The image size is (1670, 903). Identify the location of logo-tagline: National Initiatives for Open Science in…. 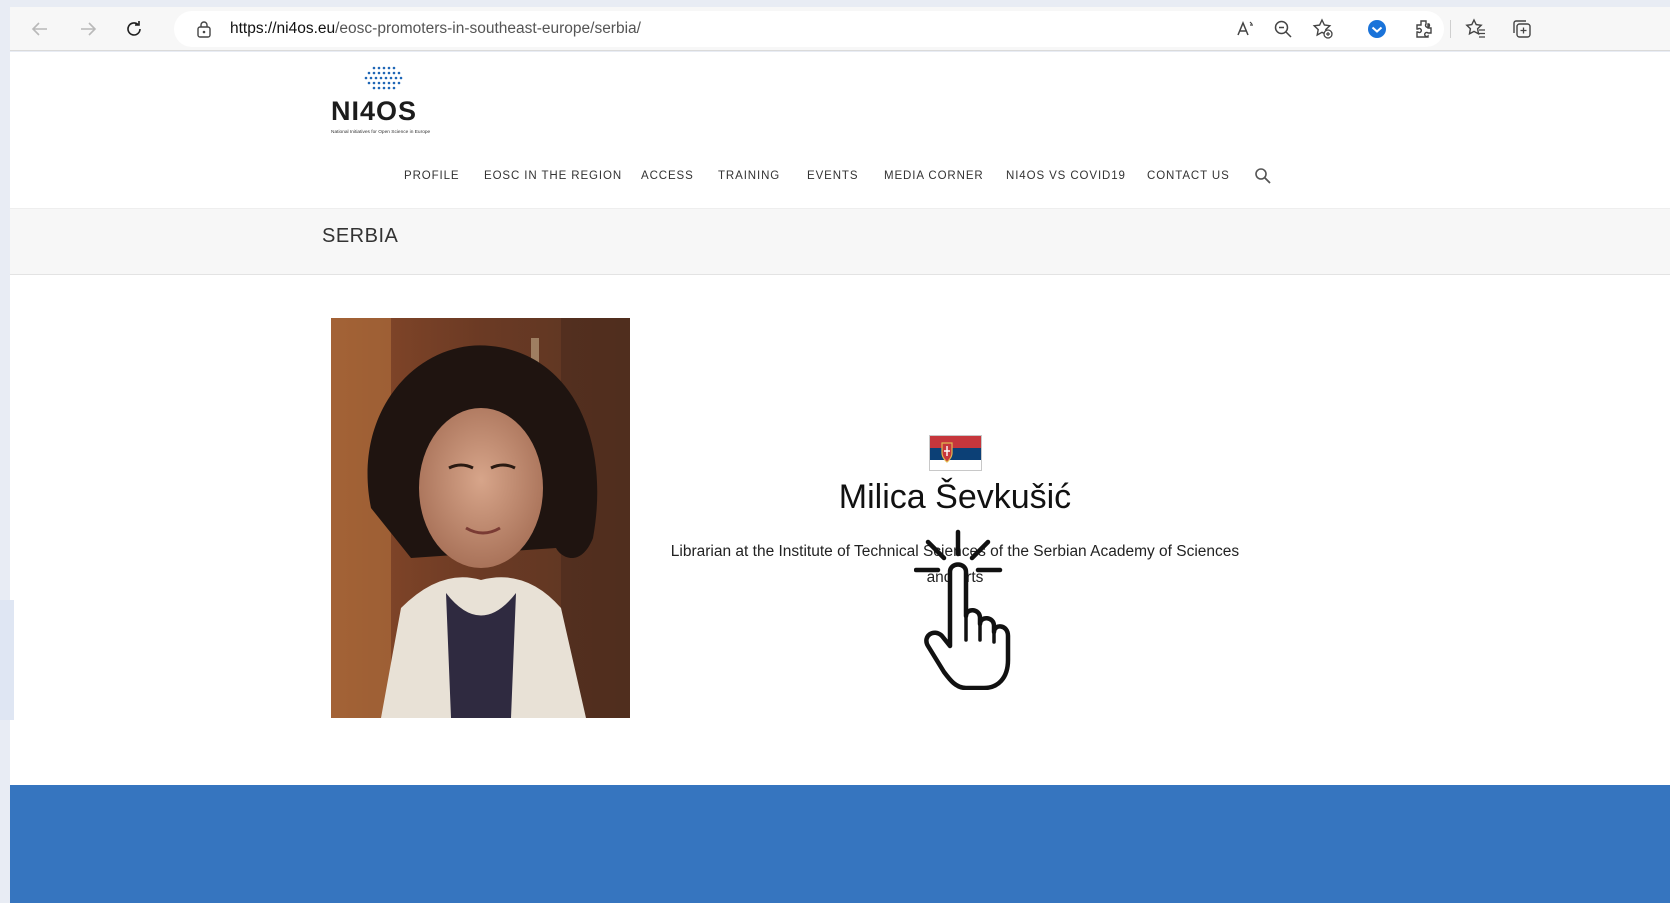
(381, 132).